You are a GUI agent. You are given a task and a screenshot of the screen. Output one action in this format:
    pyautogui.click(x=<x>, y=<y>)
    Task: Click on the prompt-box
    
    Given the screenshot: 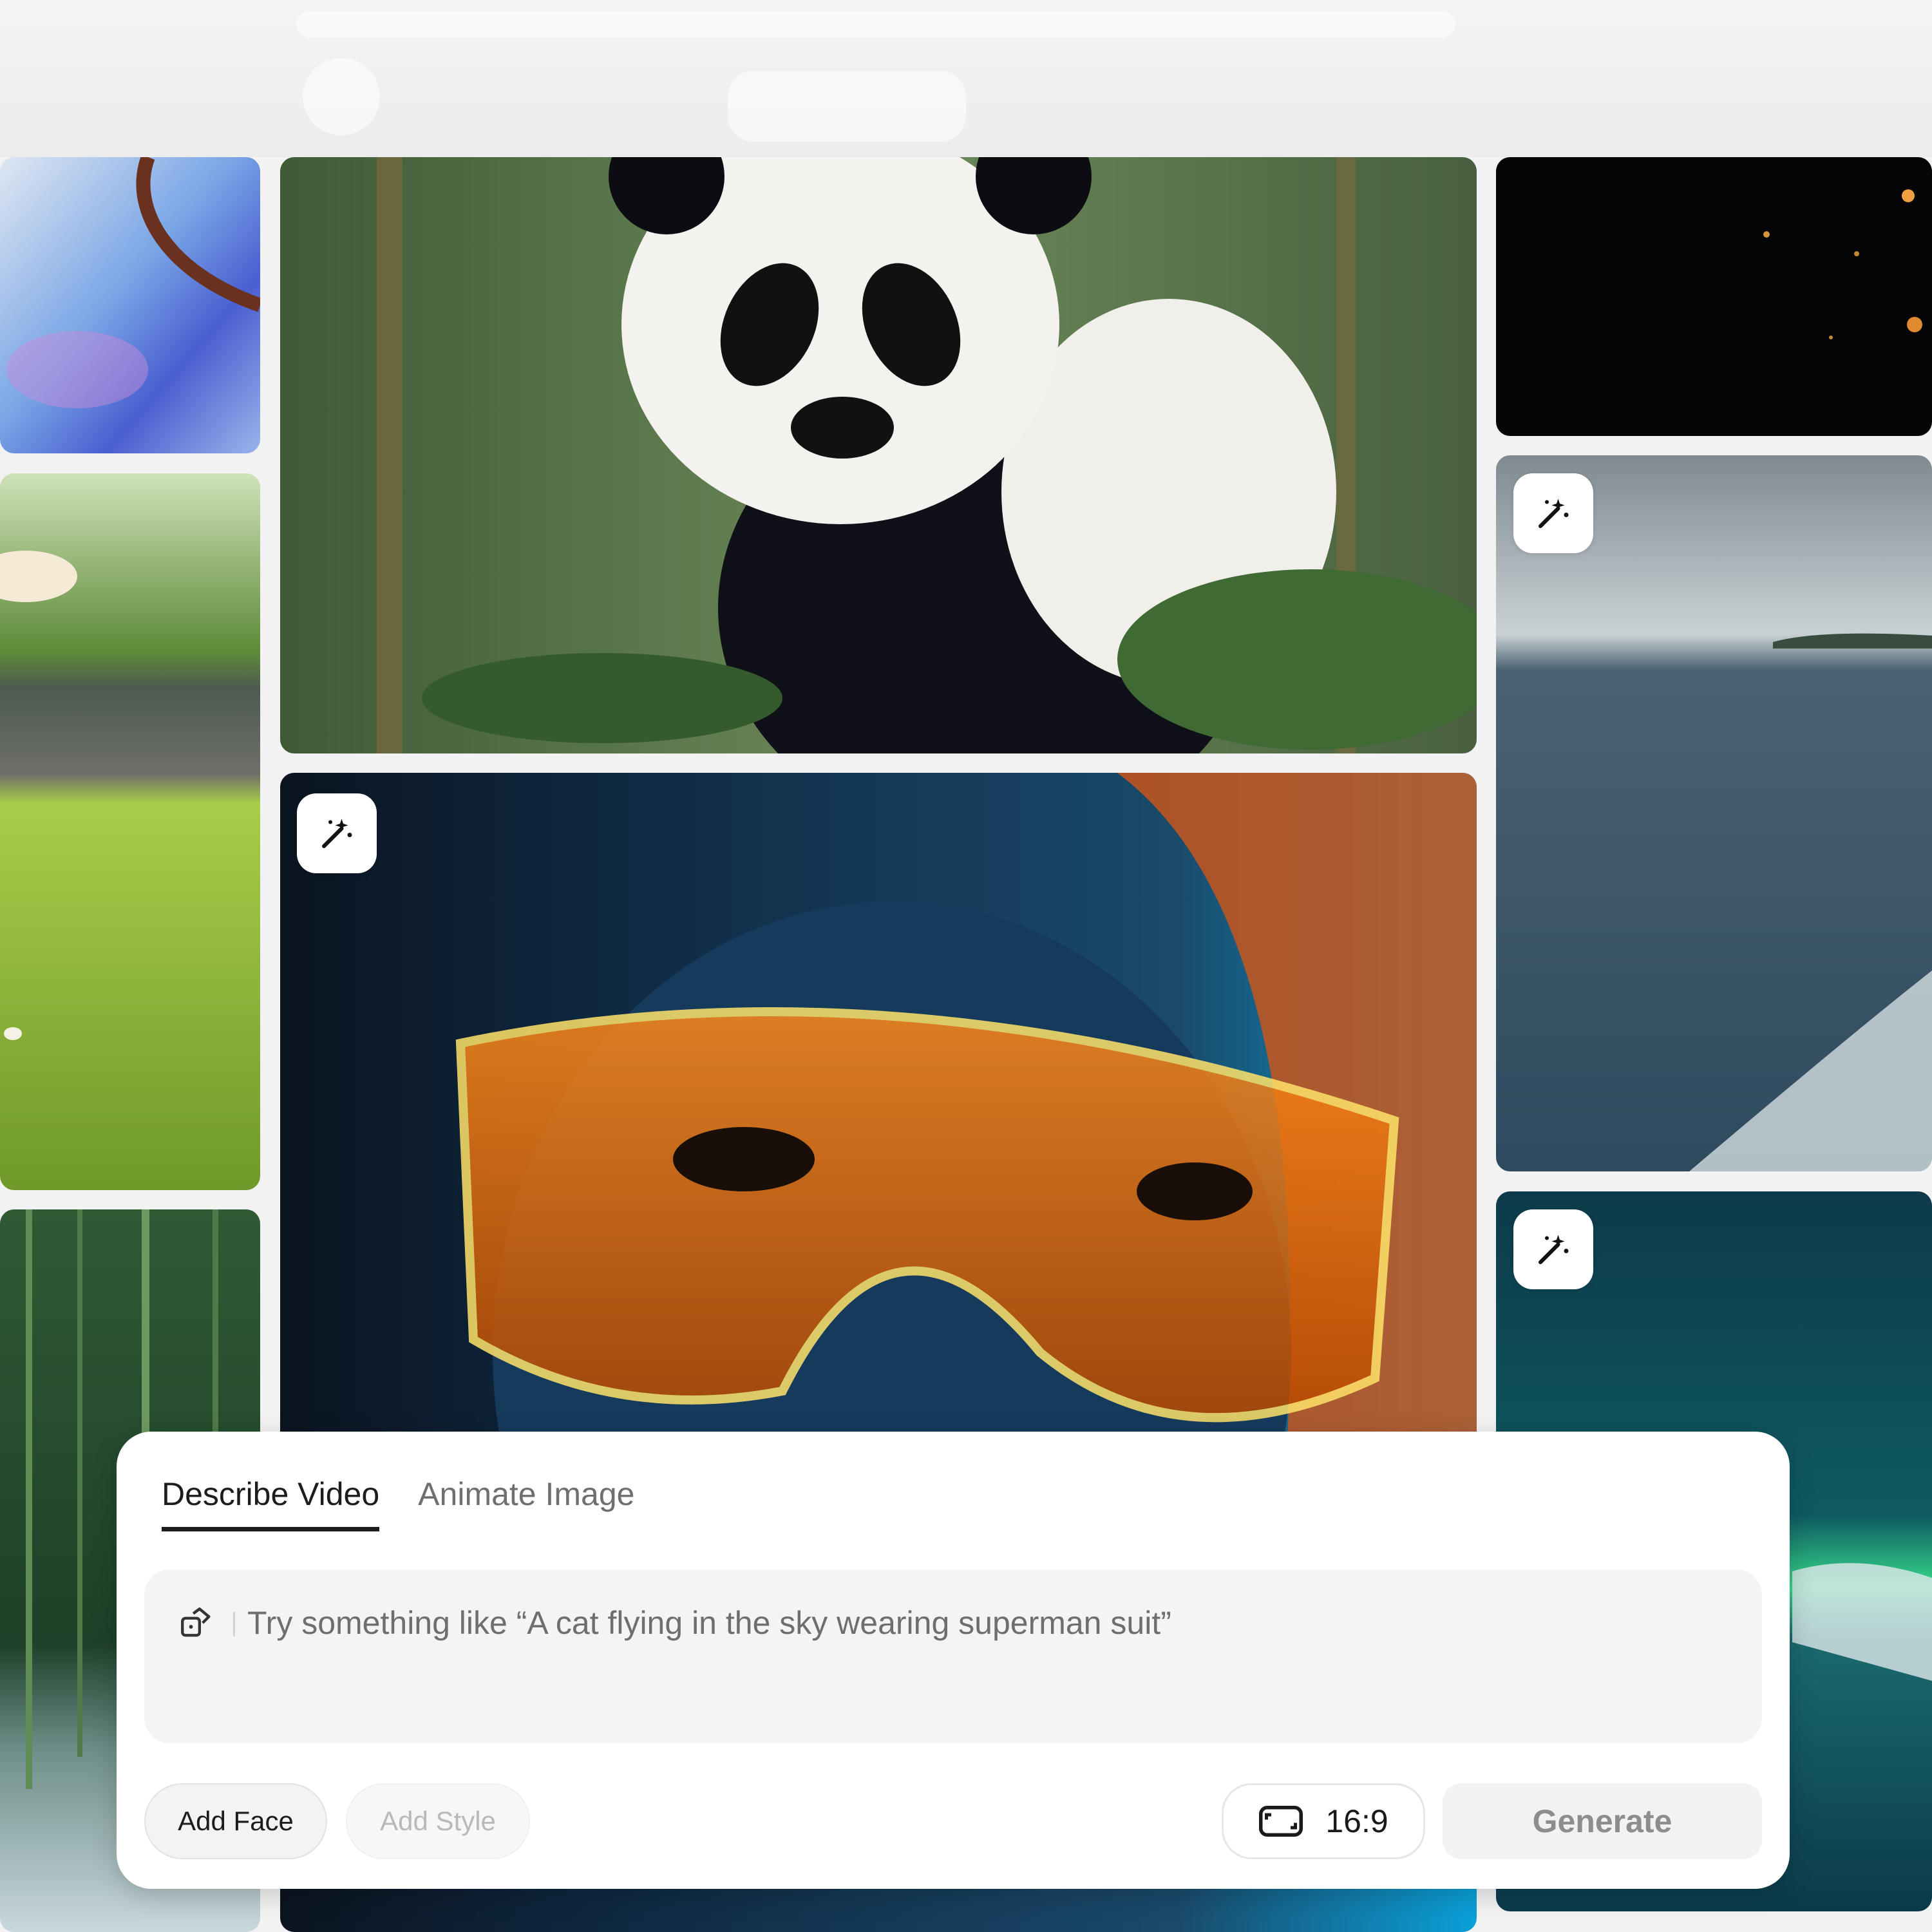 What is the action you would take?
    pyautogui.click(x=953, y=1656)
    